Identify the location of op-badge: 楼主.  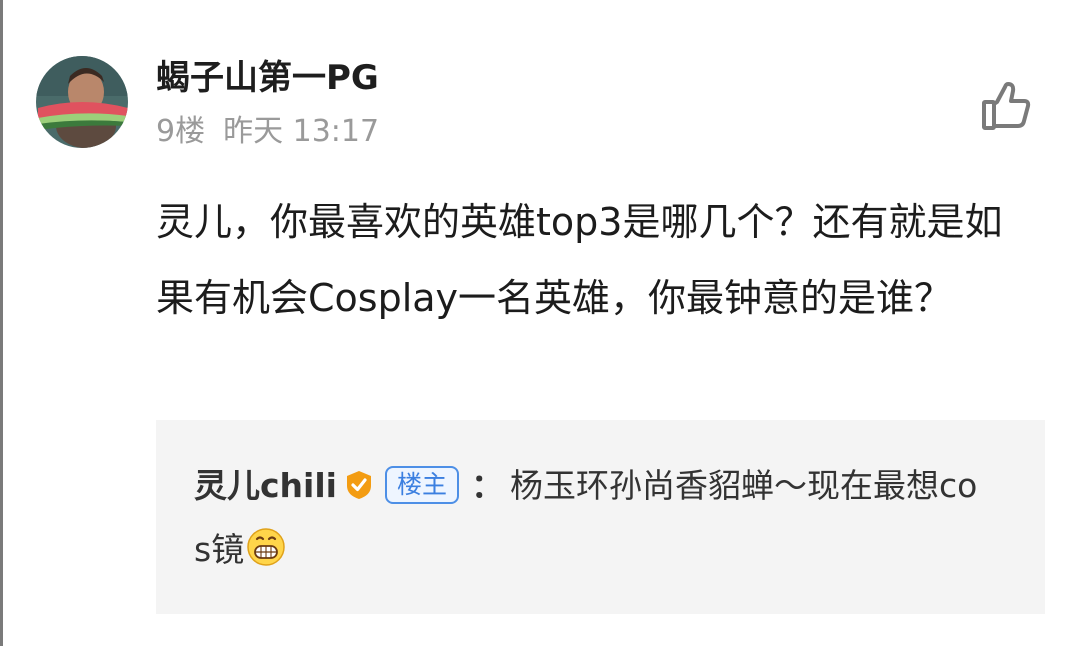
(422, 485).